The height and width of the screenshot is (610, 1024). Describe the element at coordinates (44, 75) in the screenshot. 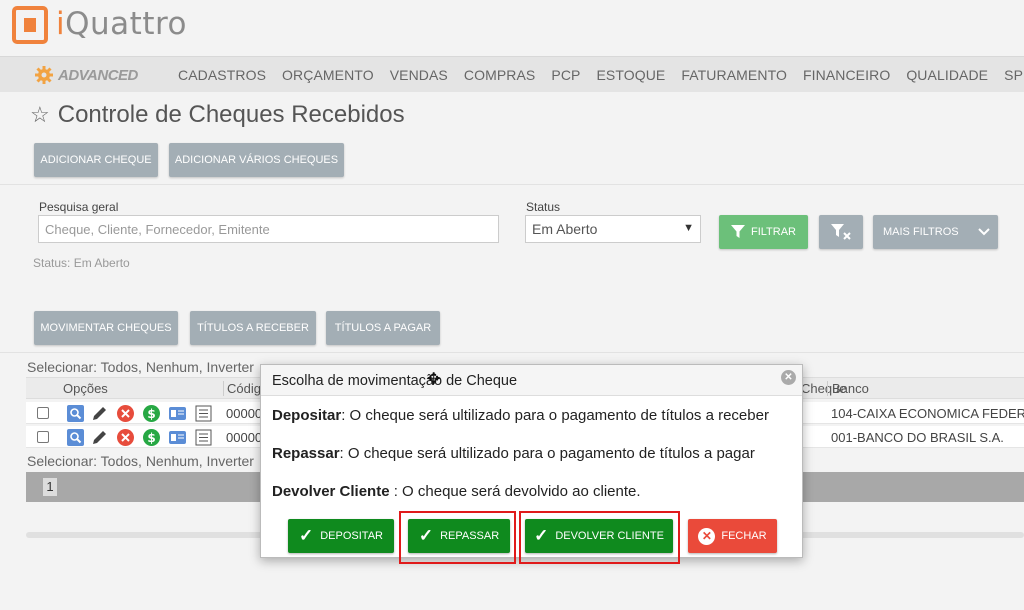

I see `gear-icon` at that location.